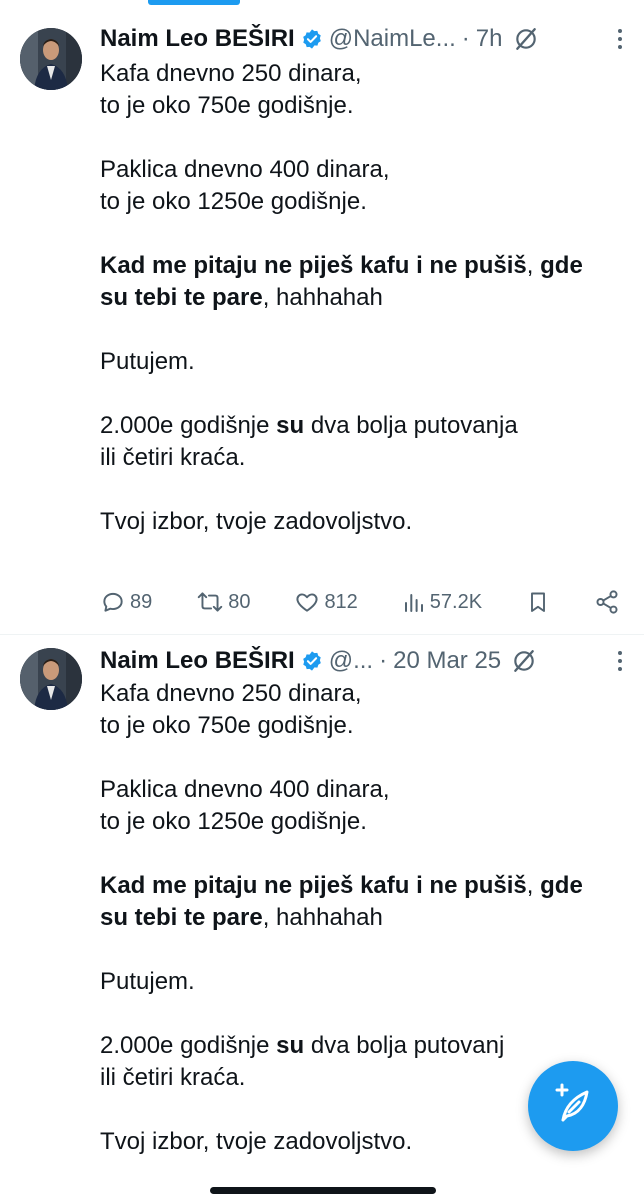  I want to click on tweet-header: Naim Leo BEŠIRI @NaimLe... · 7h, so click(362, 39).